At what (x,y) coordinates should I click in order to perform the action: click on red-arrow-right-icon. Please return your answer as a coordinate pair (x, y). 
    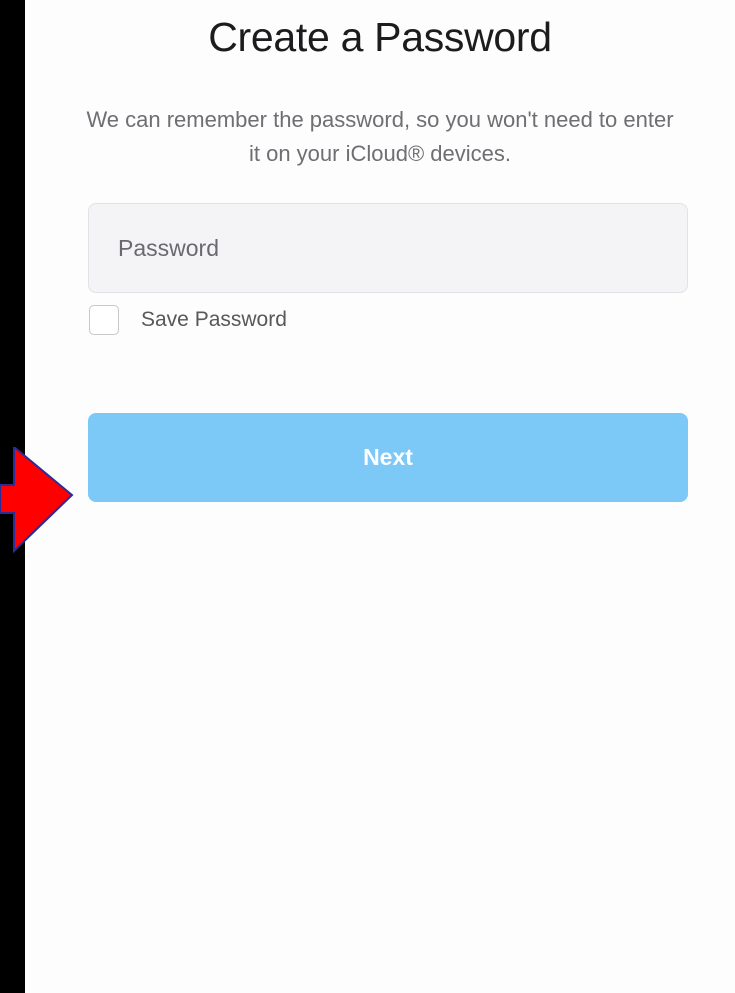
    Looking at the image, I should click on (37, 500).